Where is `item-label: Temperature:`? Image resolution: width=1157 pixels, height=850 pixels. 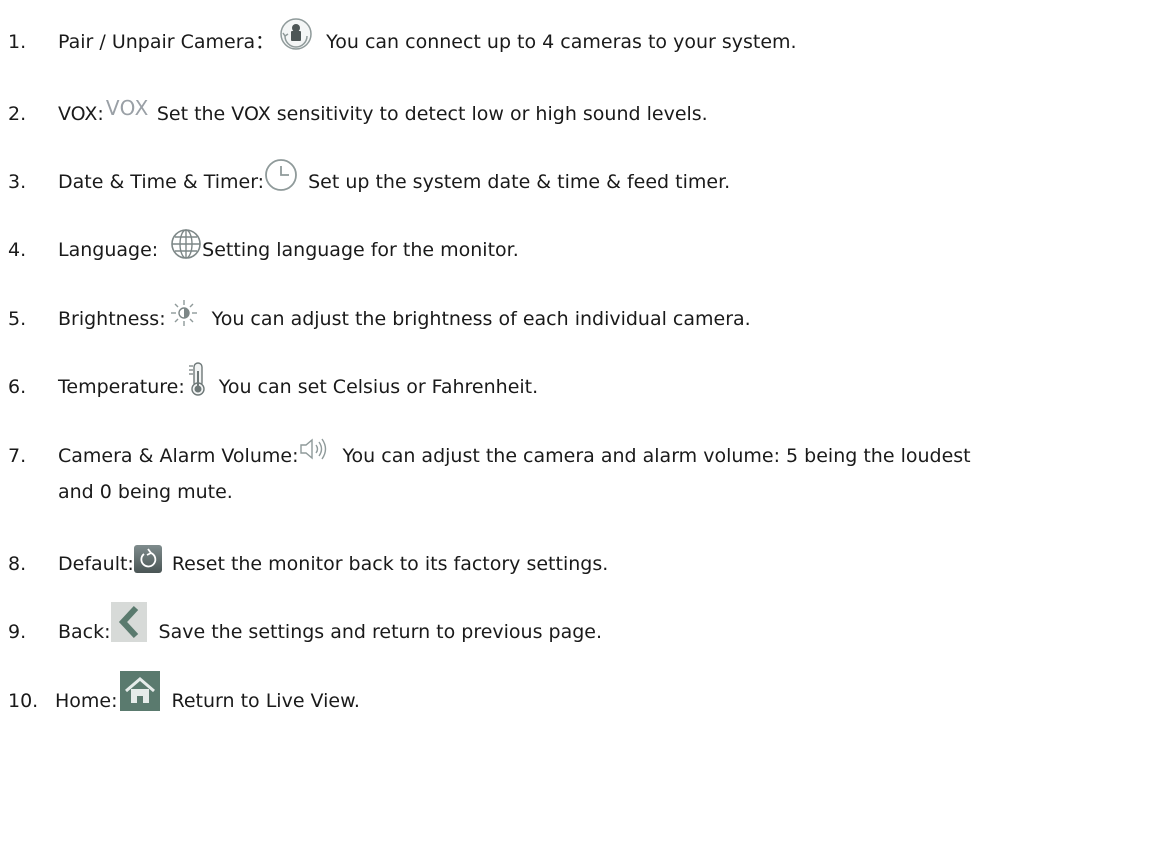
item-label: Temperature: is located at coordinates (121, 387).